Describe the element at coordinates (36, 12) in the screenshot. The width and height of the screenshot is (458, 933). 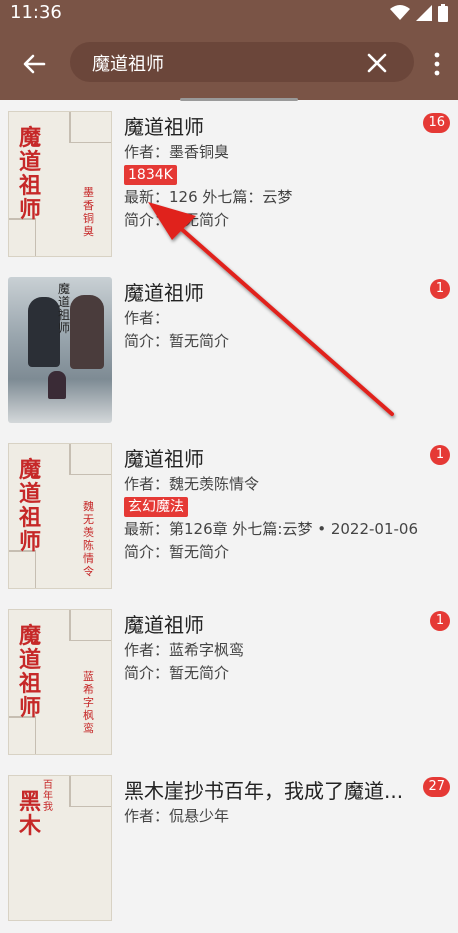
I see `status-time: 11:36` at that location.